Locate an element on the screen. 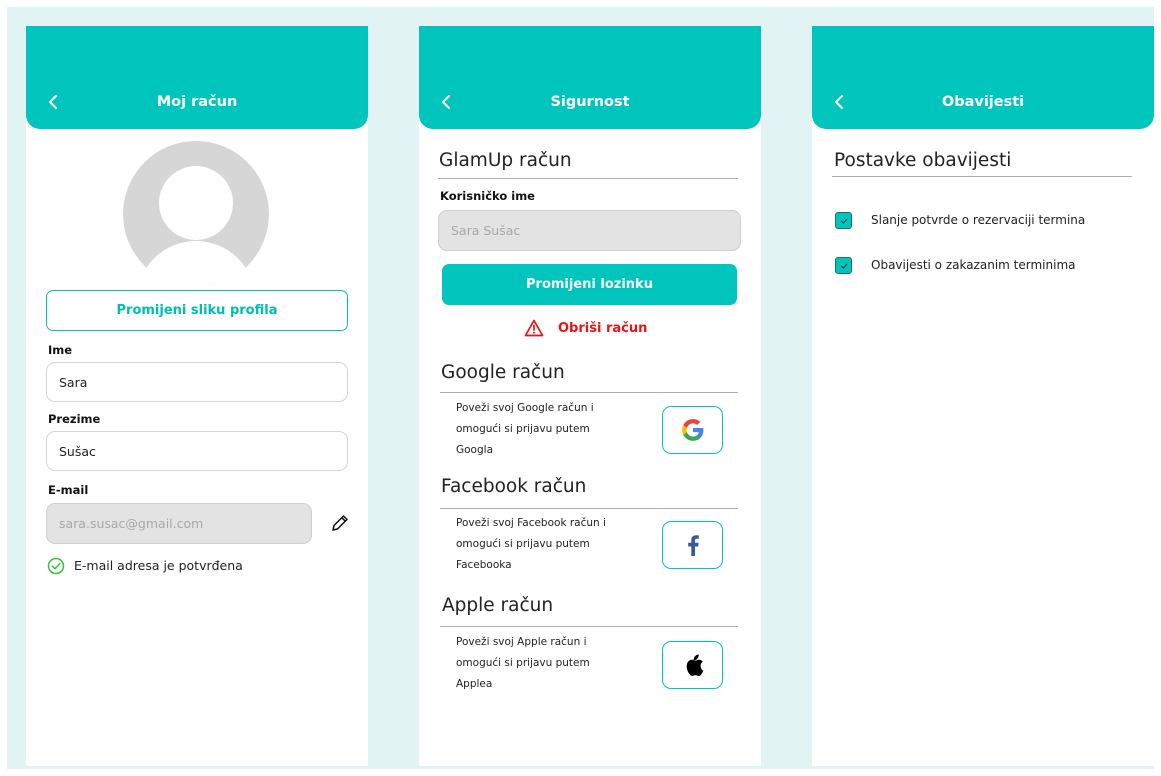 Image resolution: width=1161 pixels, height=776 pixels. facebook-icon is located at coordinates (693, 545).